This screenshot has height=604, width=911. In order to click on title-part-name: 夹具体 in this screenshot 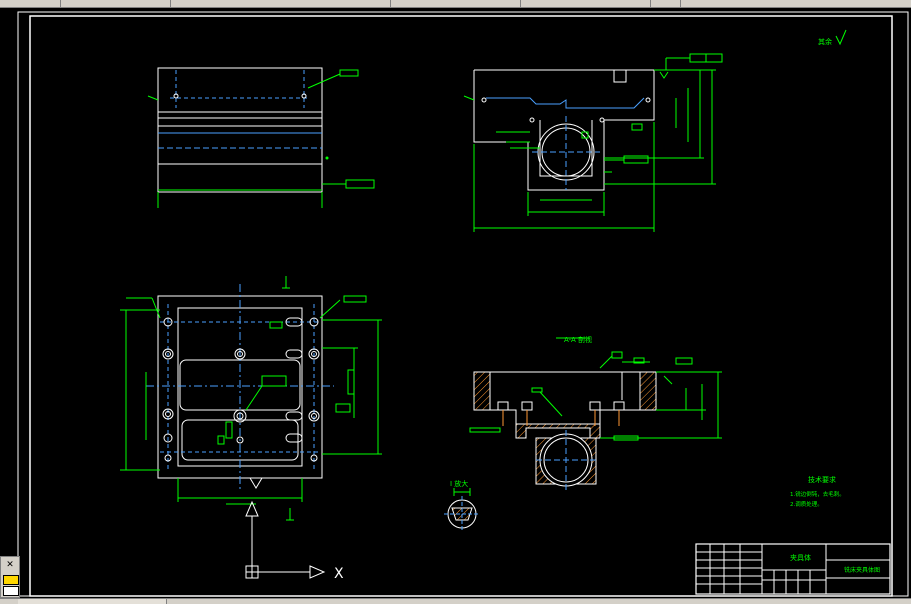, I will do `click(800, 557)`.